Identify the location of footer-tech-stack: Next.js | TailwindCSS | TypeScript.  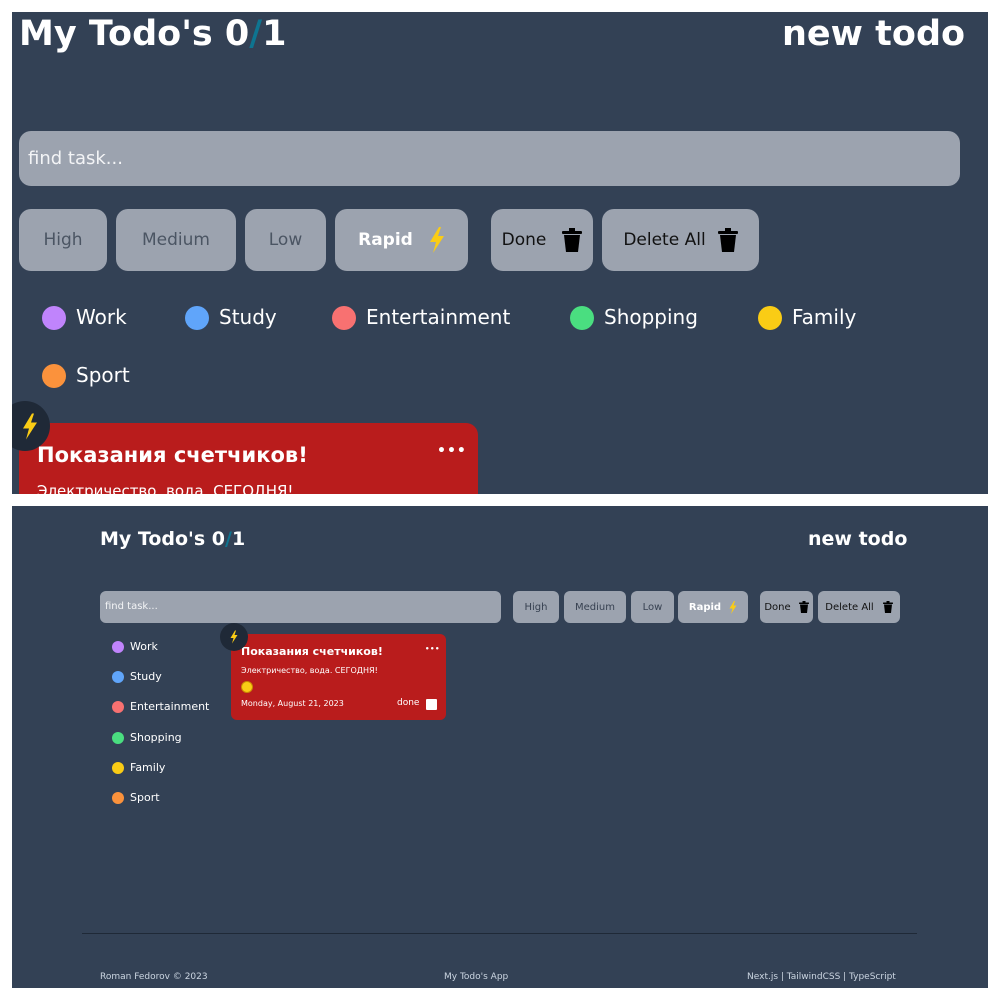
(821, 977).